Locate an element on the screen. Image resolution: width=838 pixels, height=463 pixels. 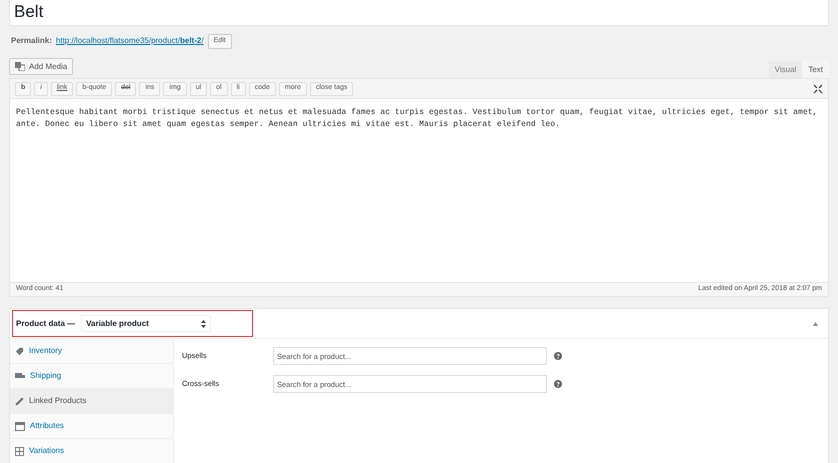
content-text: Pellentesque habitant morbi tristique senectus et netus et malesuada fames ac turpis egestas. Vestibulum tortor quam, feugiat vitae, ultricies eget, tempor sit amet, ante. Donec eu libero sit amet quam egestas semper. Aenean ultricies mi vitae est. Mauris placerat eleifend leo. is located at coordinates (419, 119).